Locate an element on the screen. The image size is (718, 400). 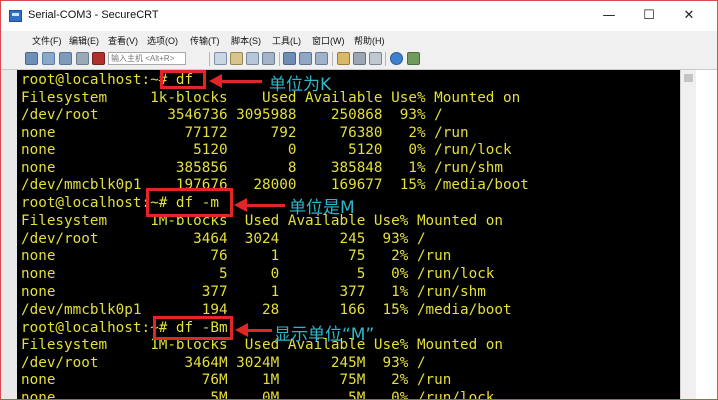
copy-icon is located at coordinates (220, 58).